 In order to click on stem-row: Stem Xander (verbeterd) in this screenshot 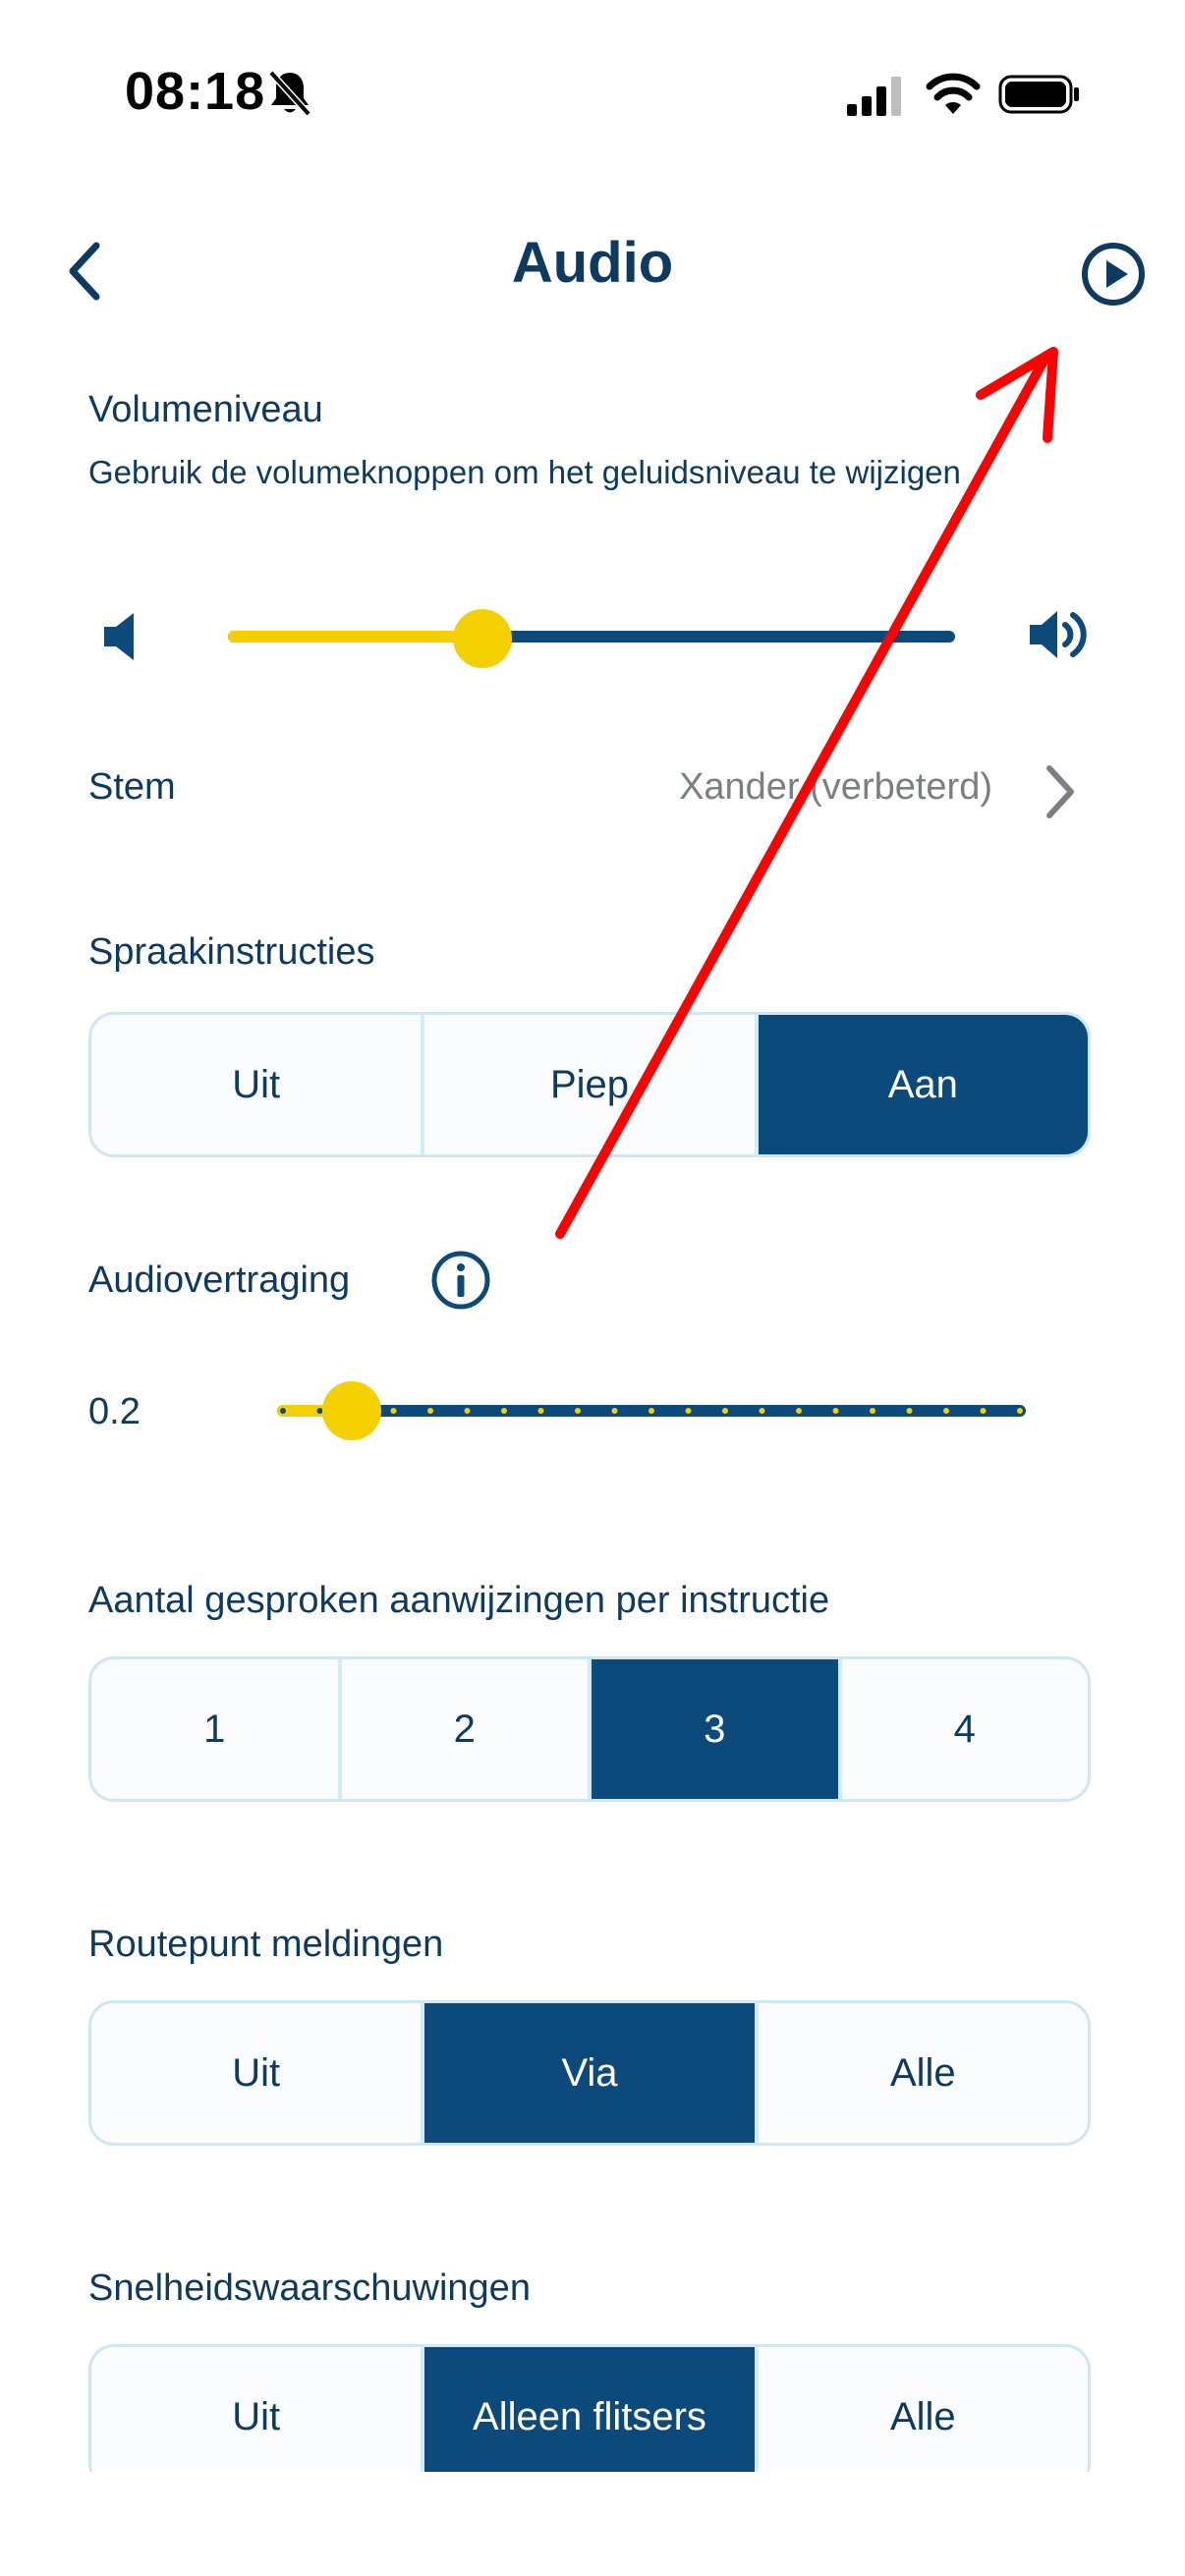, I will do `click(592, 790)`.